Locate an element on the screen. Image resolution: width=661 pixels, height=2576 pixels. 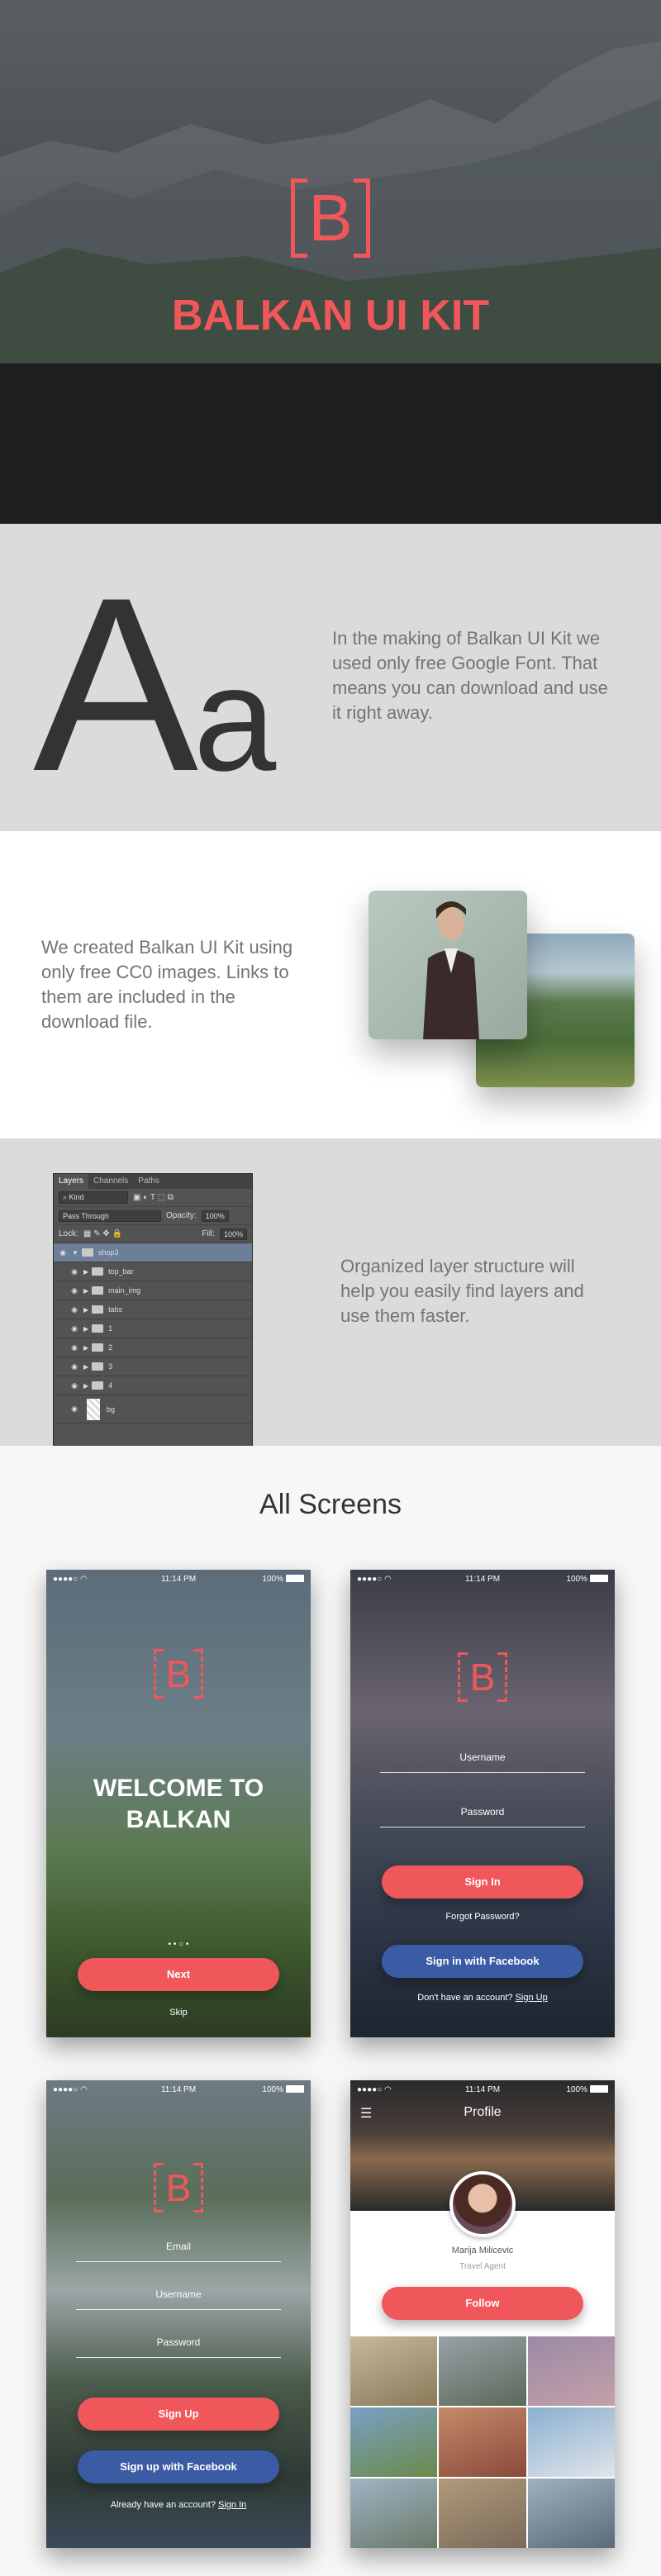
forgot-password-link: Forgot Password? is located at coordinates (482, 1917).